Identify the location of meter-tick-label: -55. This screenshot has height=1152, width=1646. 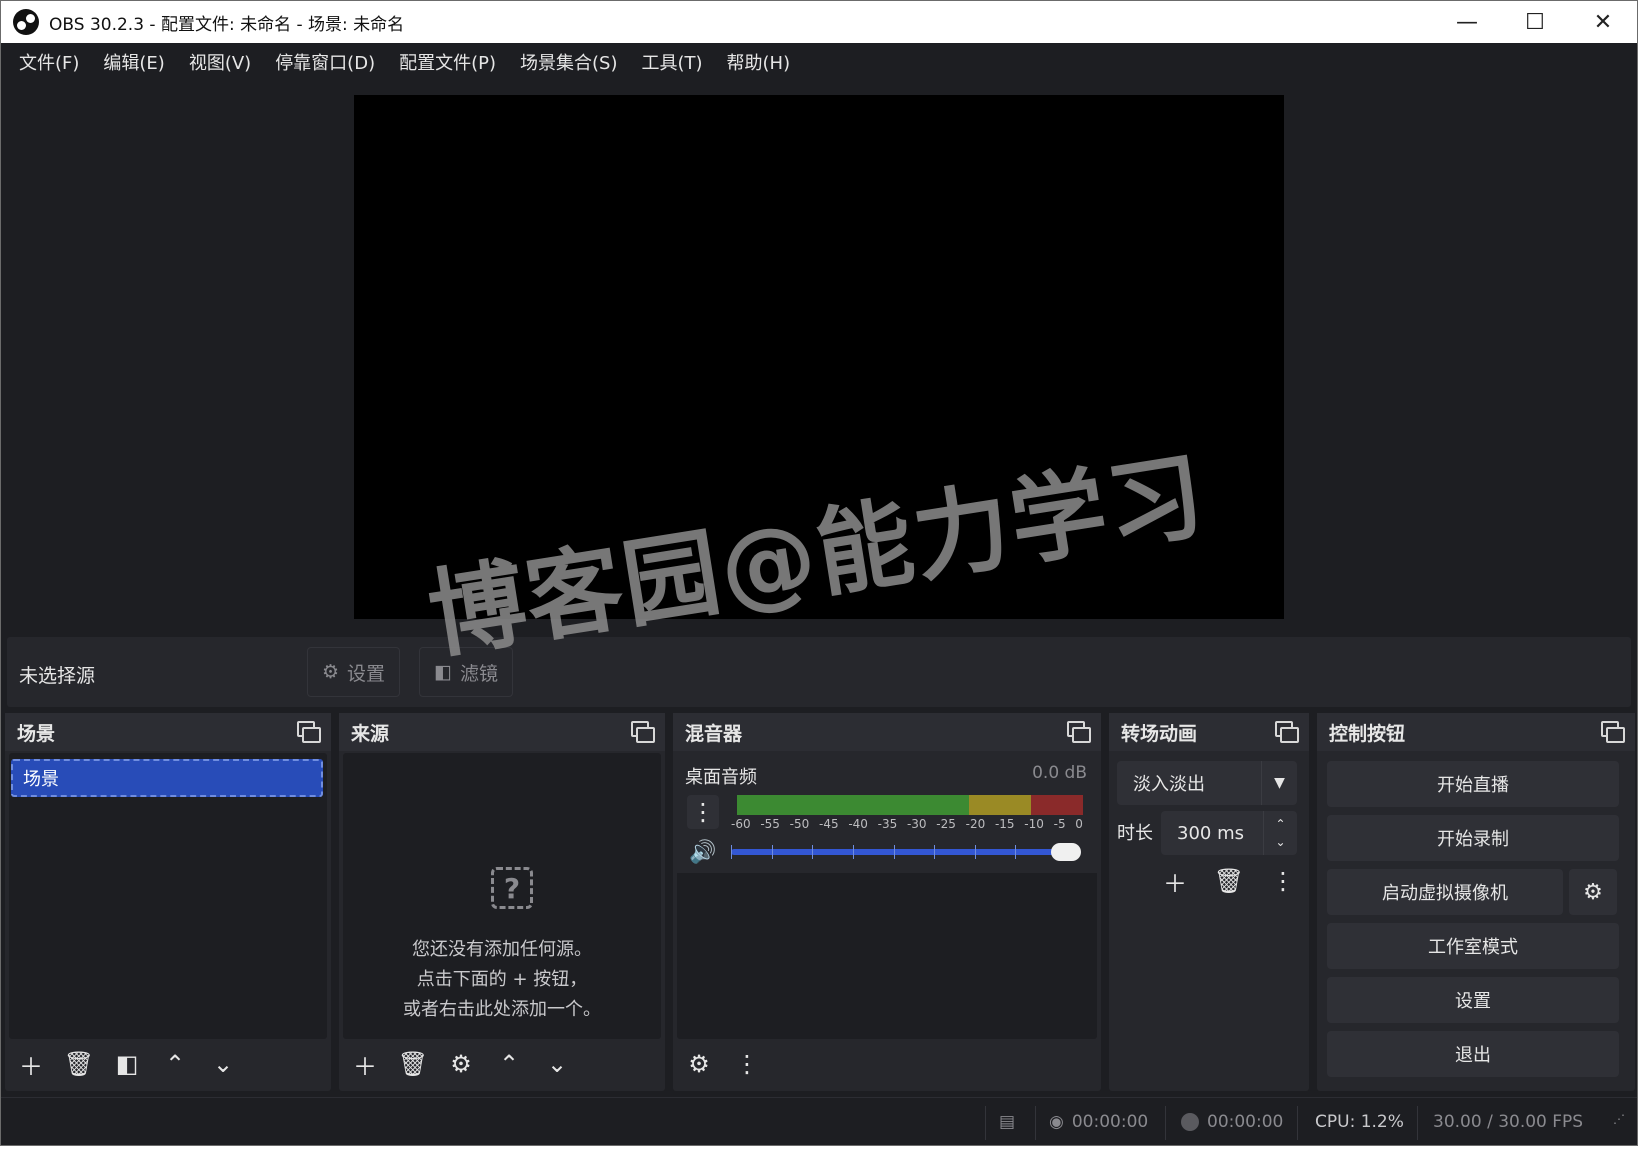
(770, 824).